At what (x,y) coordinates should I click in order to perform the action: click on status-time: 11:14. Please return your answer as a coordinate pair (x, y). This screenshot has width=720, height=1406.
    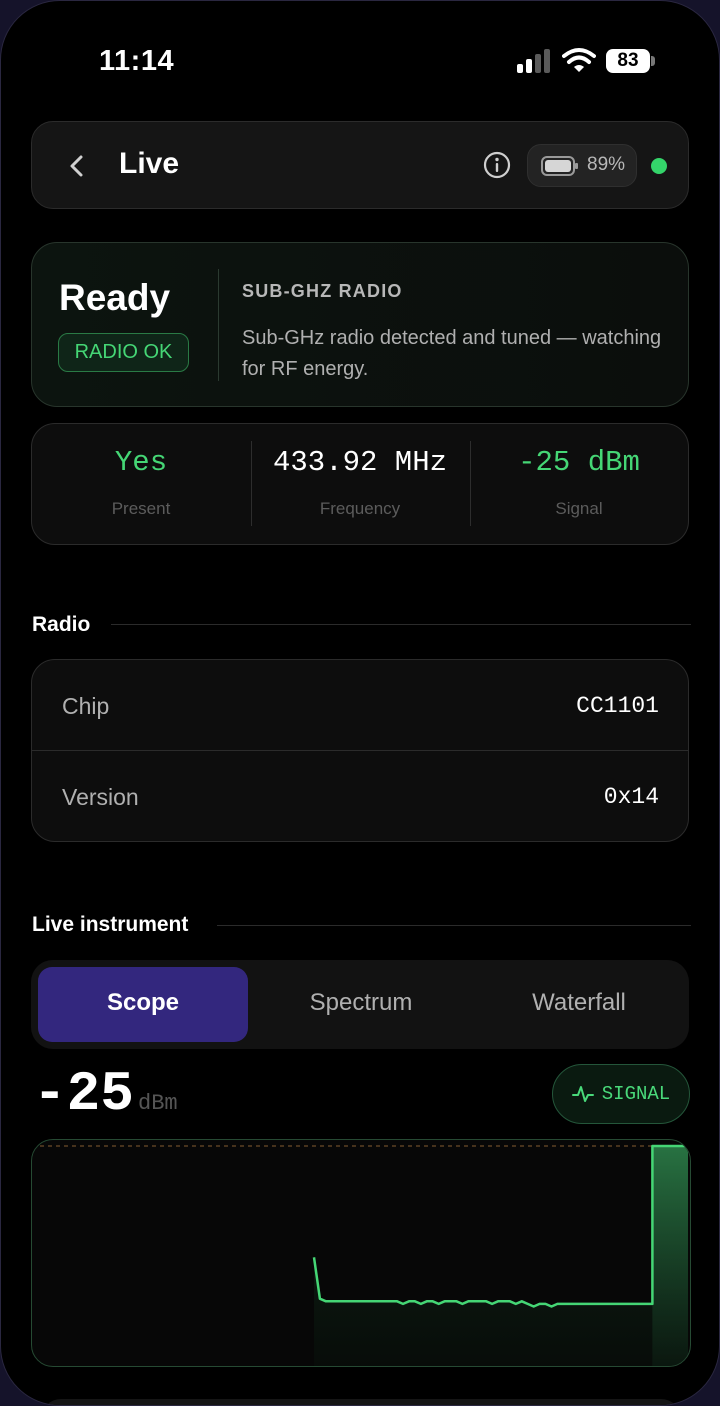
    Looking at the image, I should click on (137, 61).